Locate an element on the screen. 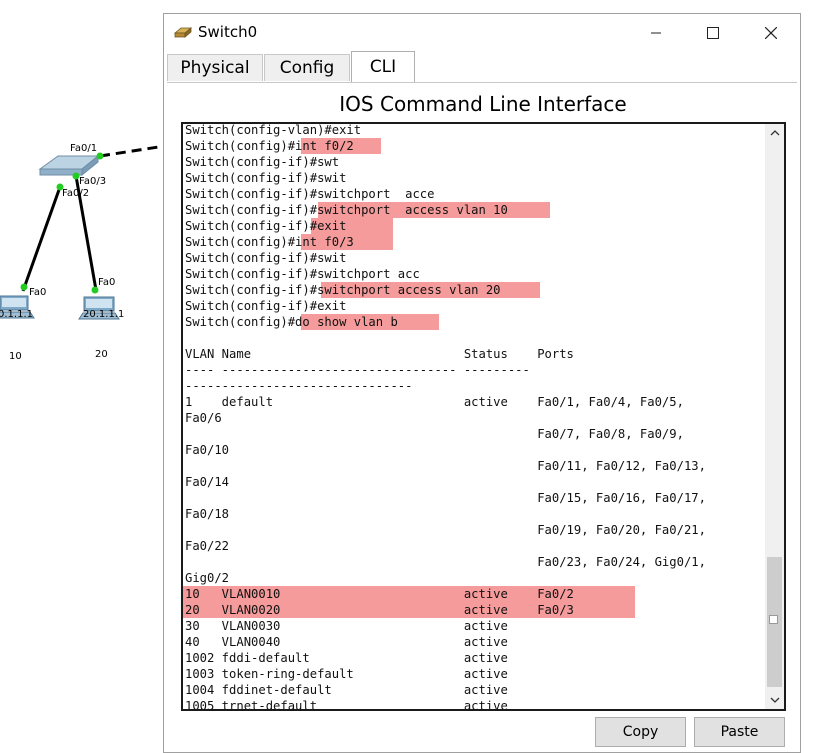  terminal-line: Fa0/6 is located at coordinates (474, 418).